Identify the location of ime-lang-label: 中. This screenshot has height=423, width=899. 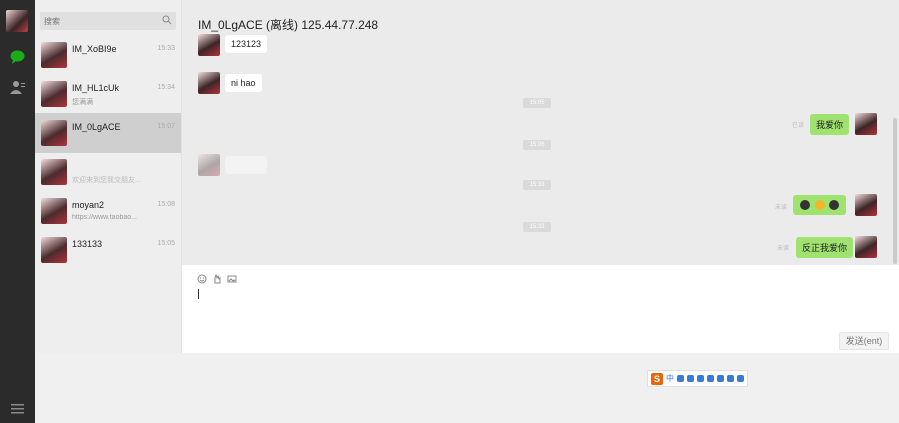
(670, 378).